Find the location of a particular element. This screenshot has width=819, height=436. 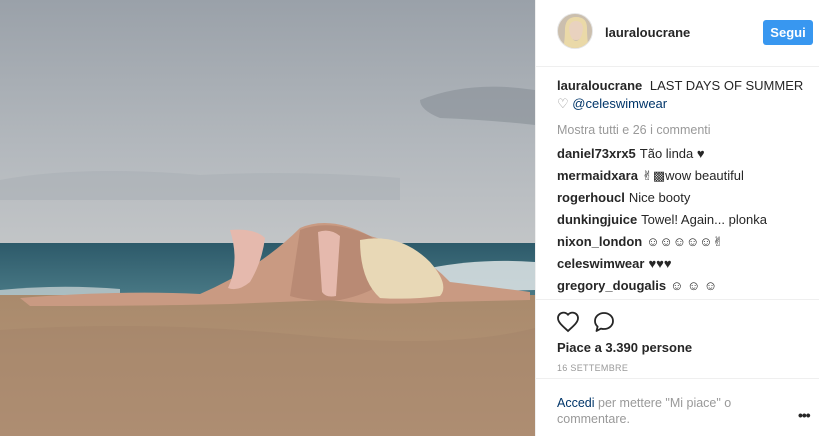

avatar is located at coordinates (575, 31).